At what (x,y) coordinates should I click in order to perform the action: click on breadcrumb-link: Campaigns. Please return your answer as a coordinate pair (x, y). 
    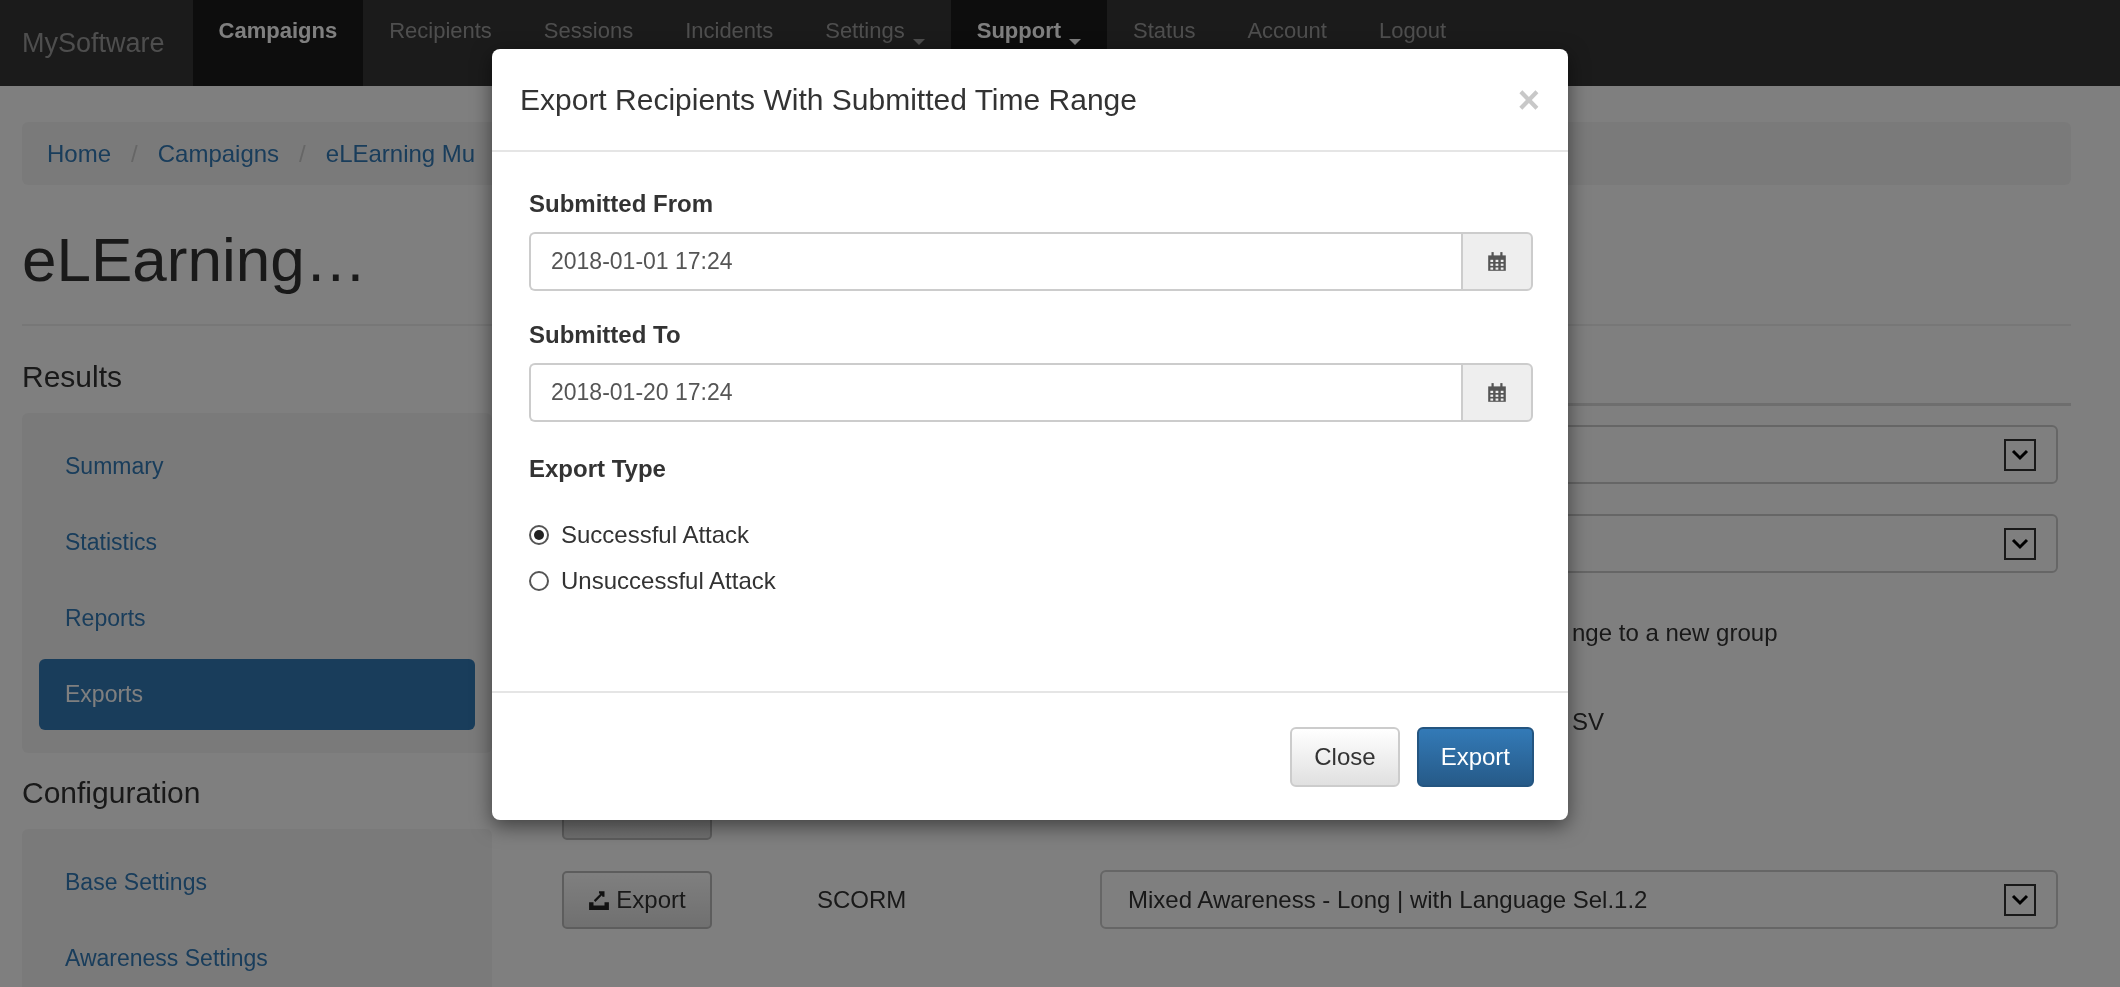
    Looking at the image, I should click on (218, 153).